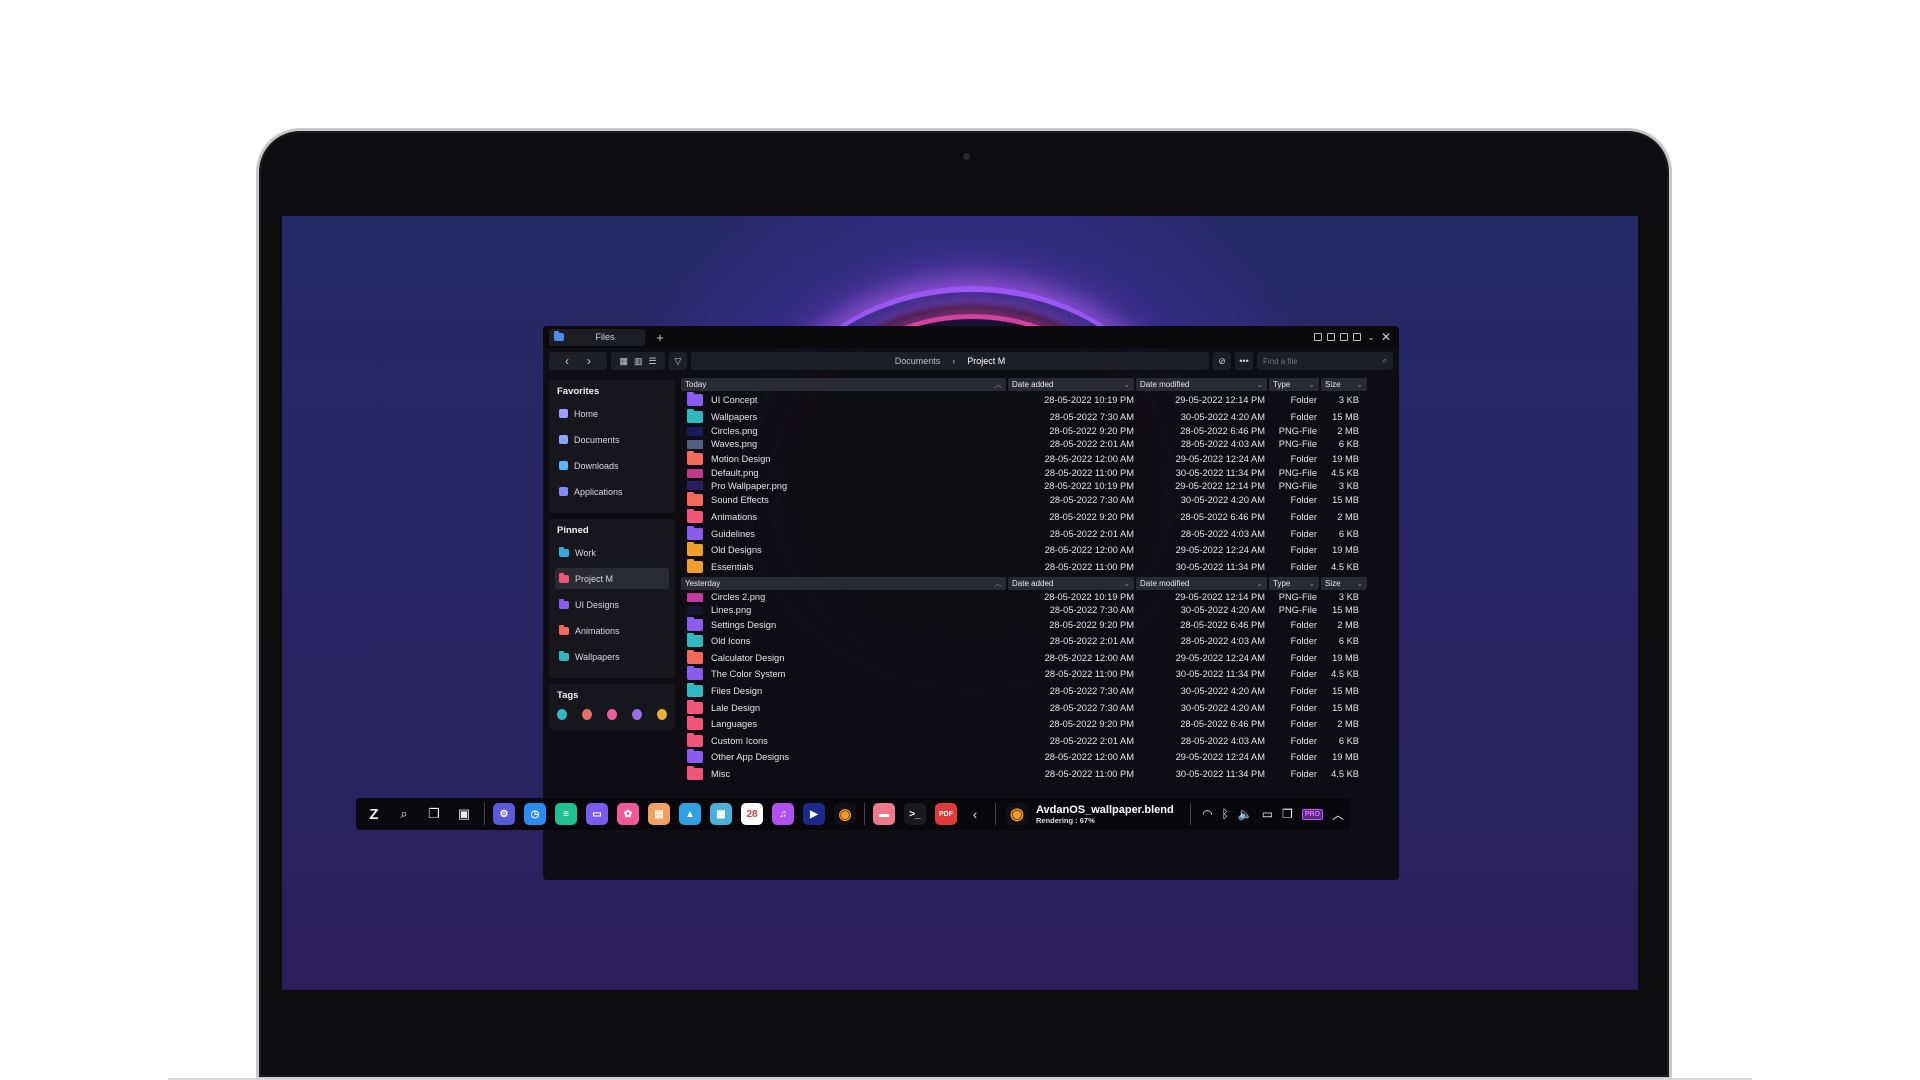 Image resolution: width=1920 pixels, height=1080 pixels. What do you see at coordinates (374, 814) in the screenshot?
I see `avdan-logo-icon: Z` at bounding box center [374, 814].